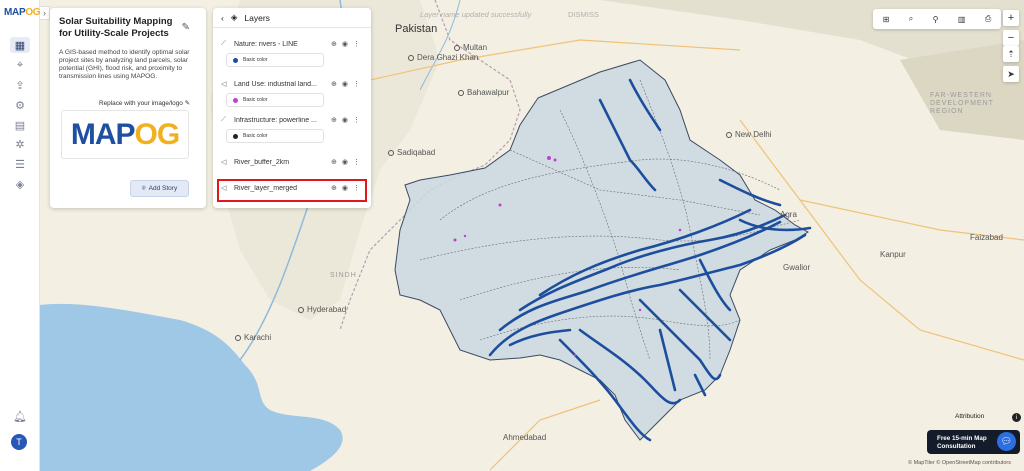 The height and width of the screenshot is (471, 1024). I want to click on attribution-label: Attribution, so click(969, 416).